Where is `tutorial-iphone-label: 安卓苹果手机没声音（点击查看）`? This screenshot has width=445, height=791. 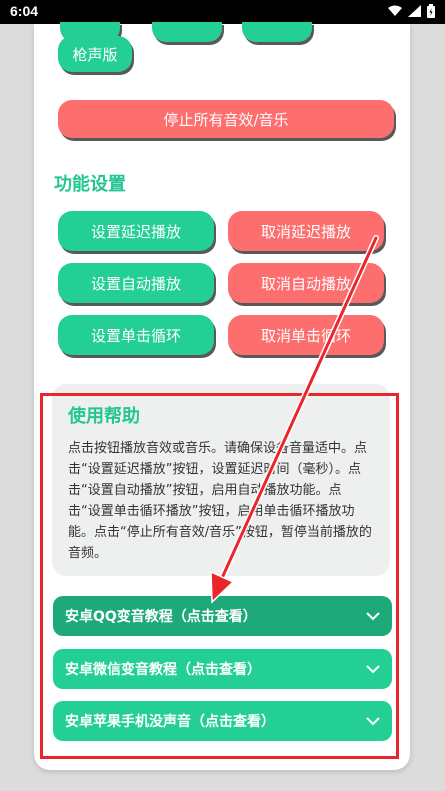 tutorial-iphone-label: 安卓苹果手机没声音（点击查看） is located at coordinates (170, 722).